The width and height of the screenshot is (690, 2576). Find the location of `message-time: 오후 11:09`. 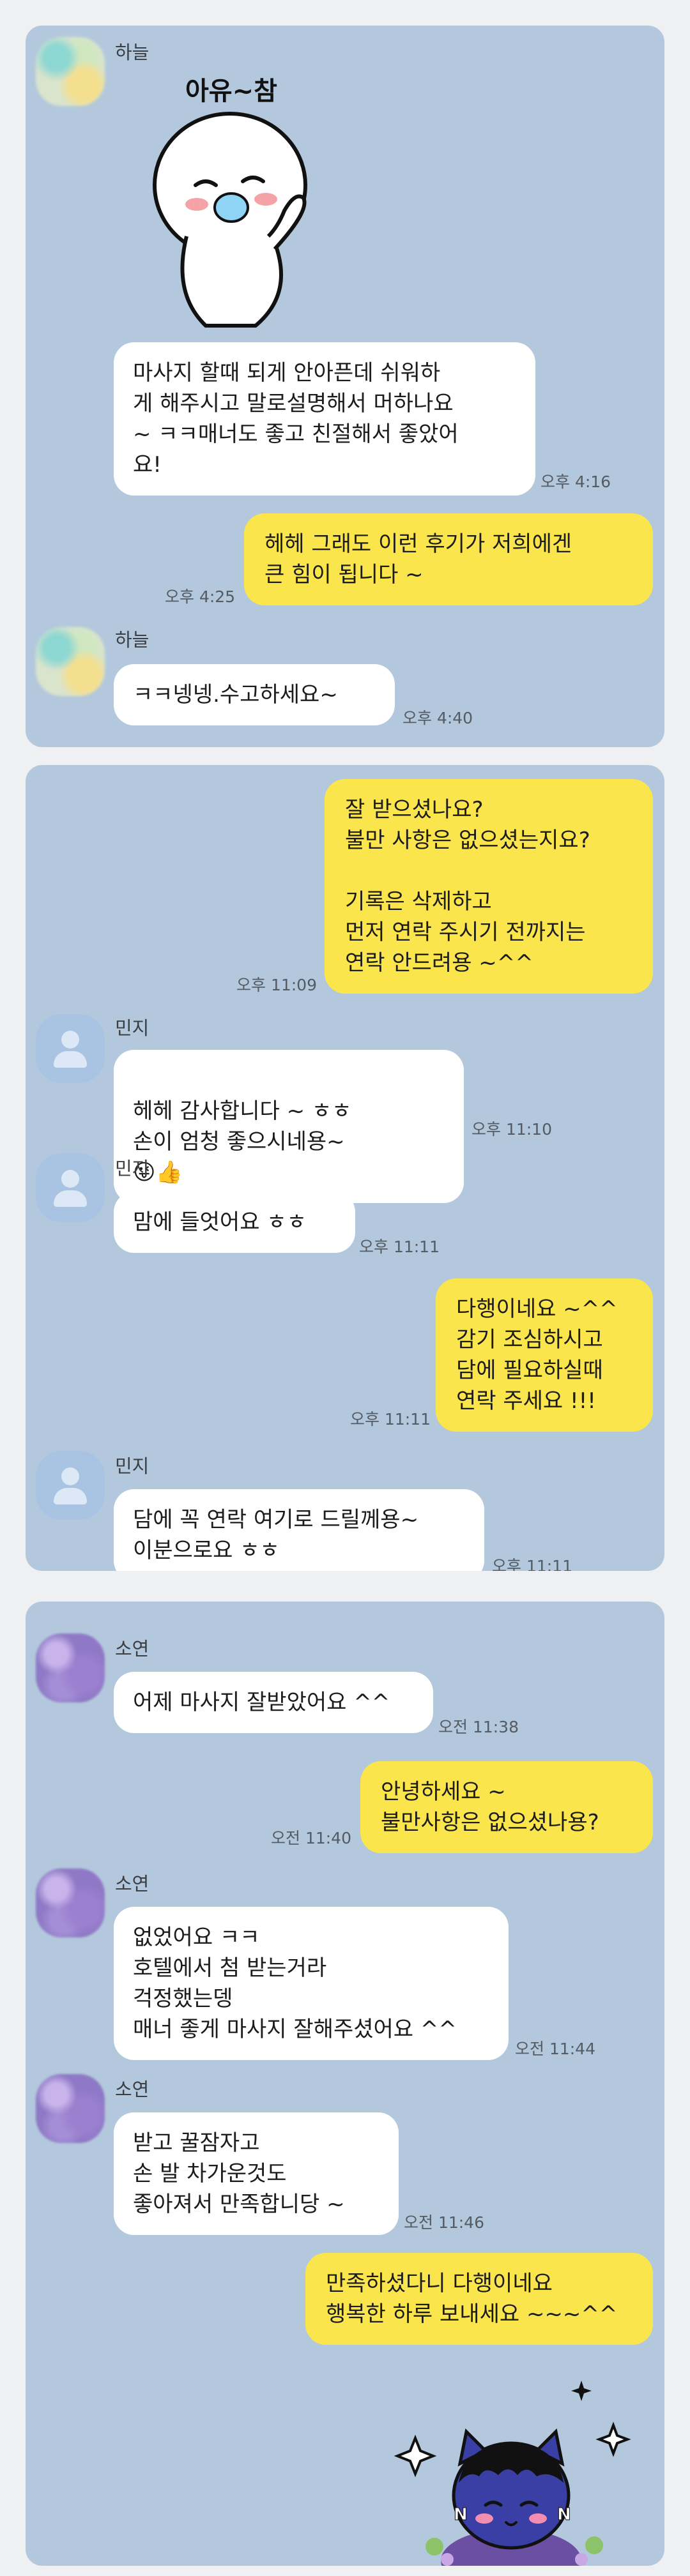

message-time: 오후 11:09 is located at coordinates (276, 985).